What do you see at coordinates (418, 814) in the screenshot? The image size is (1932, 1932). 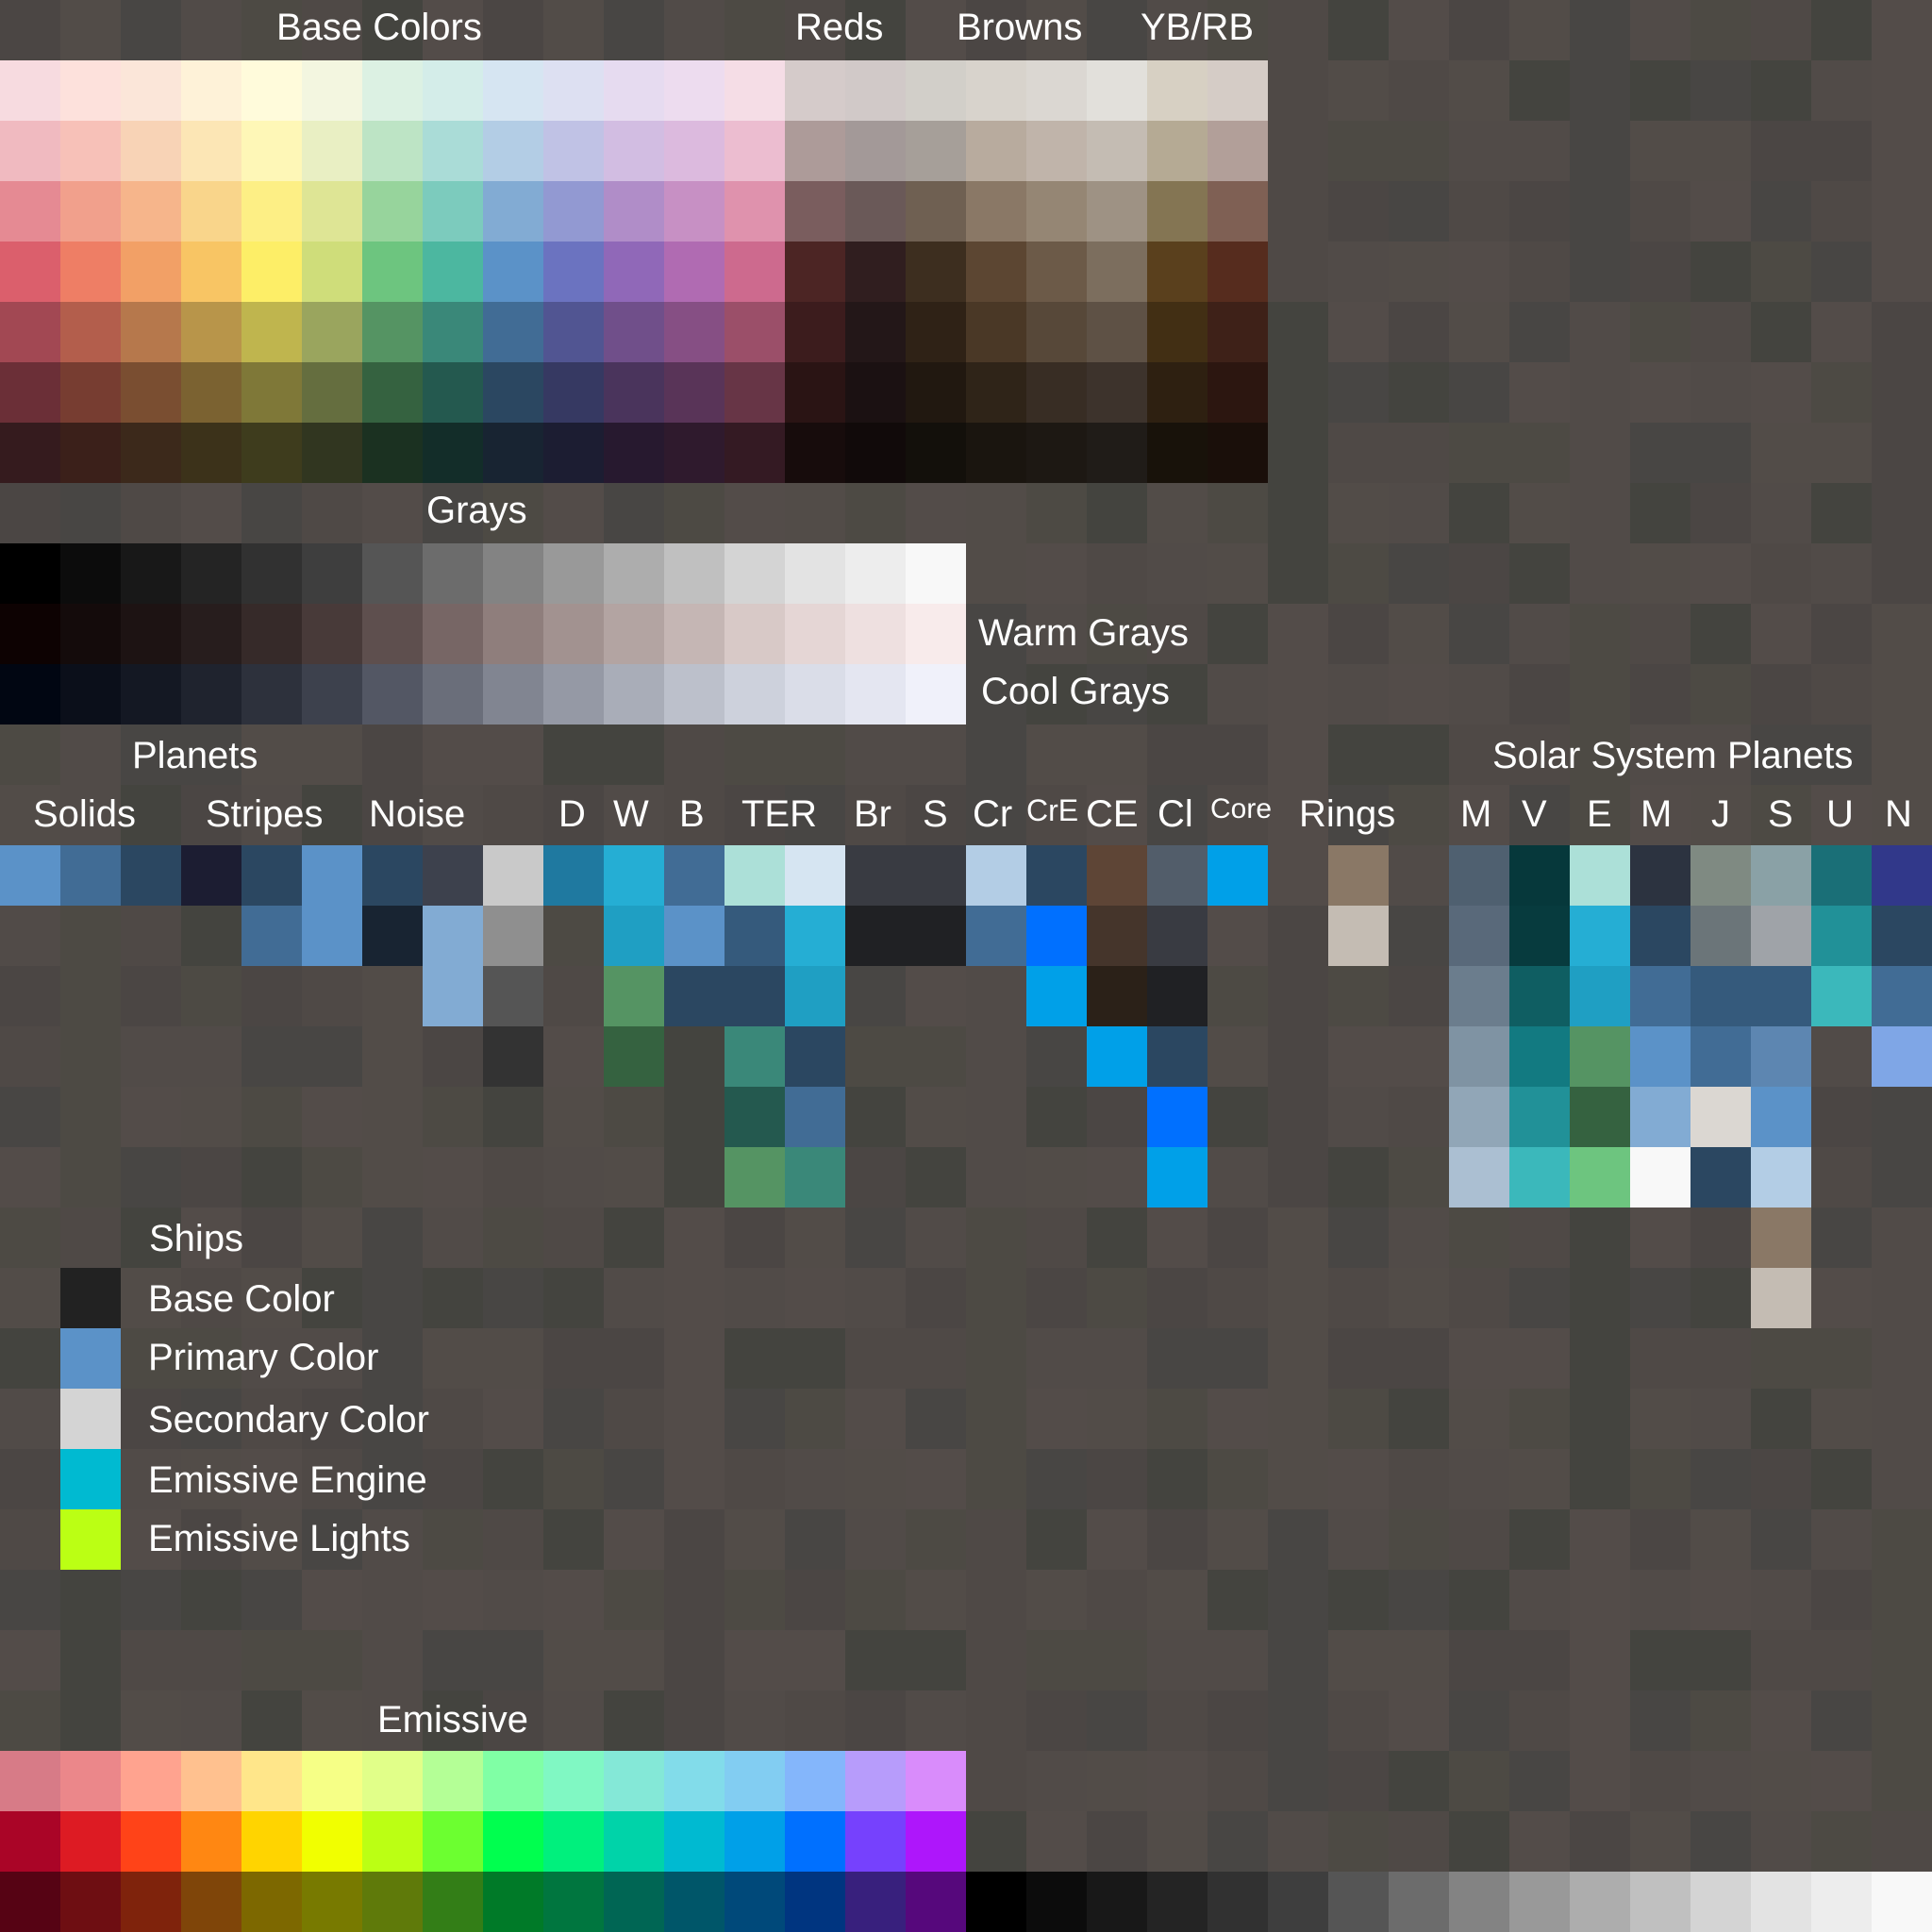 I see `label-noise: Noise` at bounding box center [418, 814].